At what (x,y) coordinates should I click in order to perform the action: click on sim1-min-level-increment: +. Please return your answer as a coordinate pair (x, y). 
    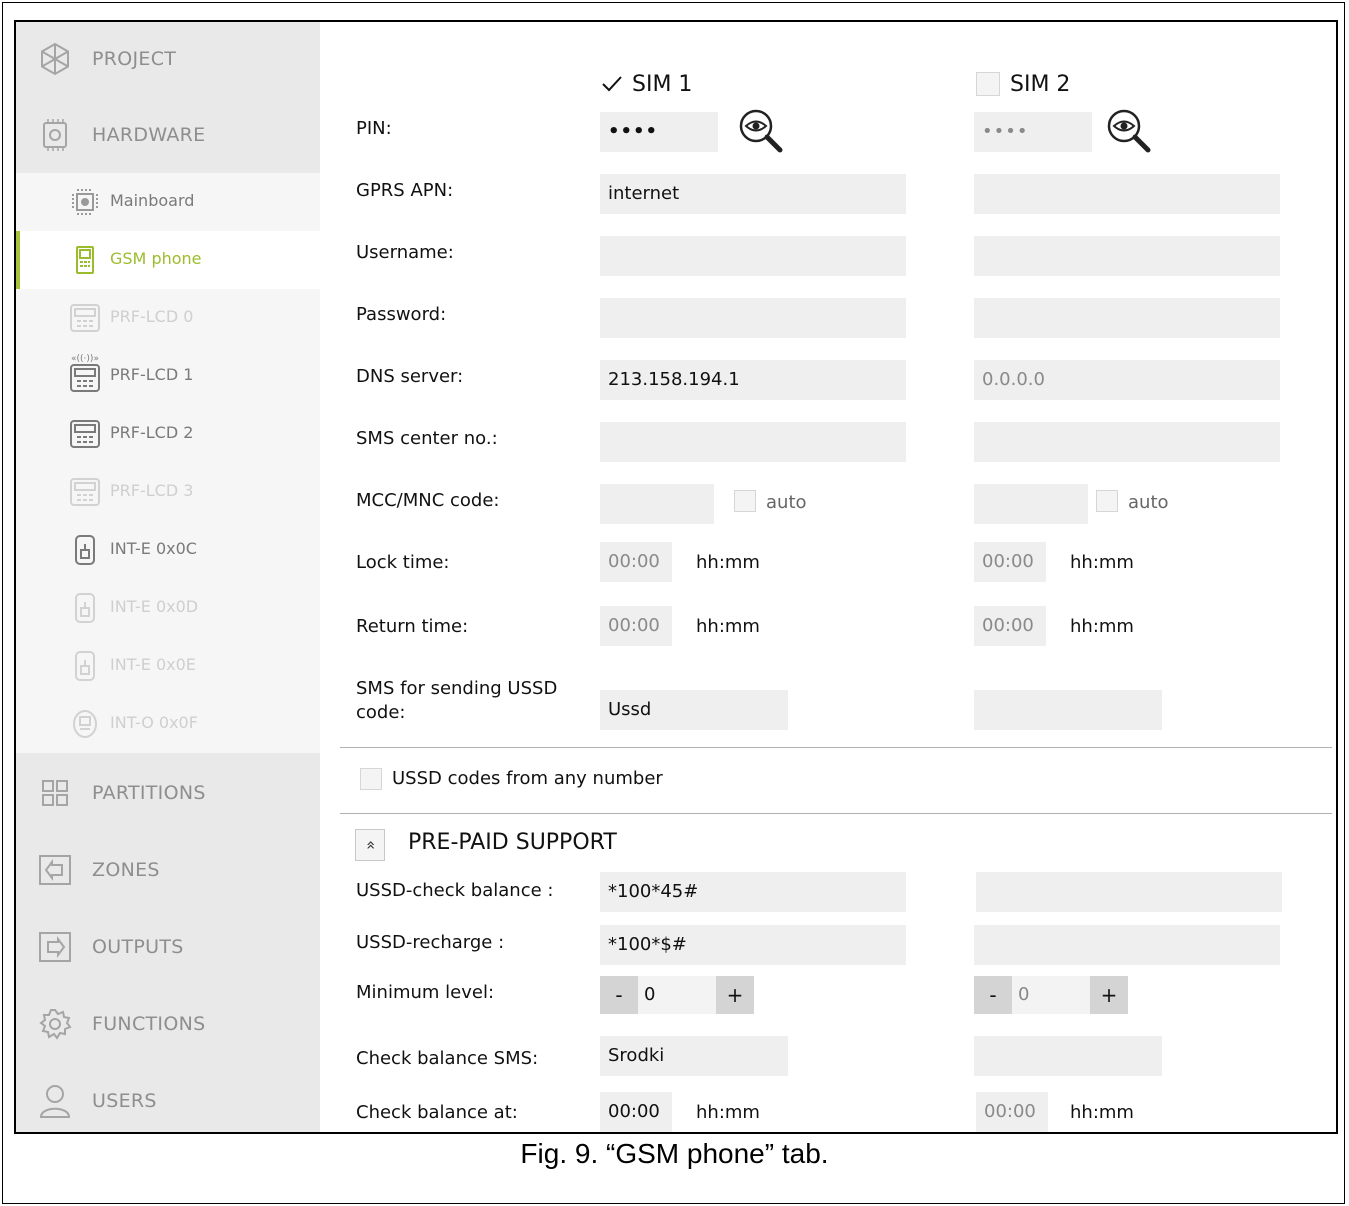
    Looking at the image, I should click on (735, 995).